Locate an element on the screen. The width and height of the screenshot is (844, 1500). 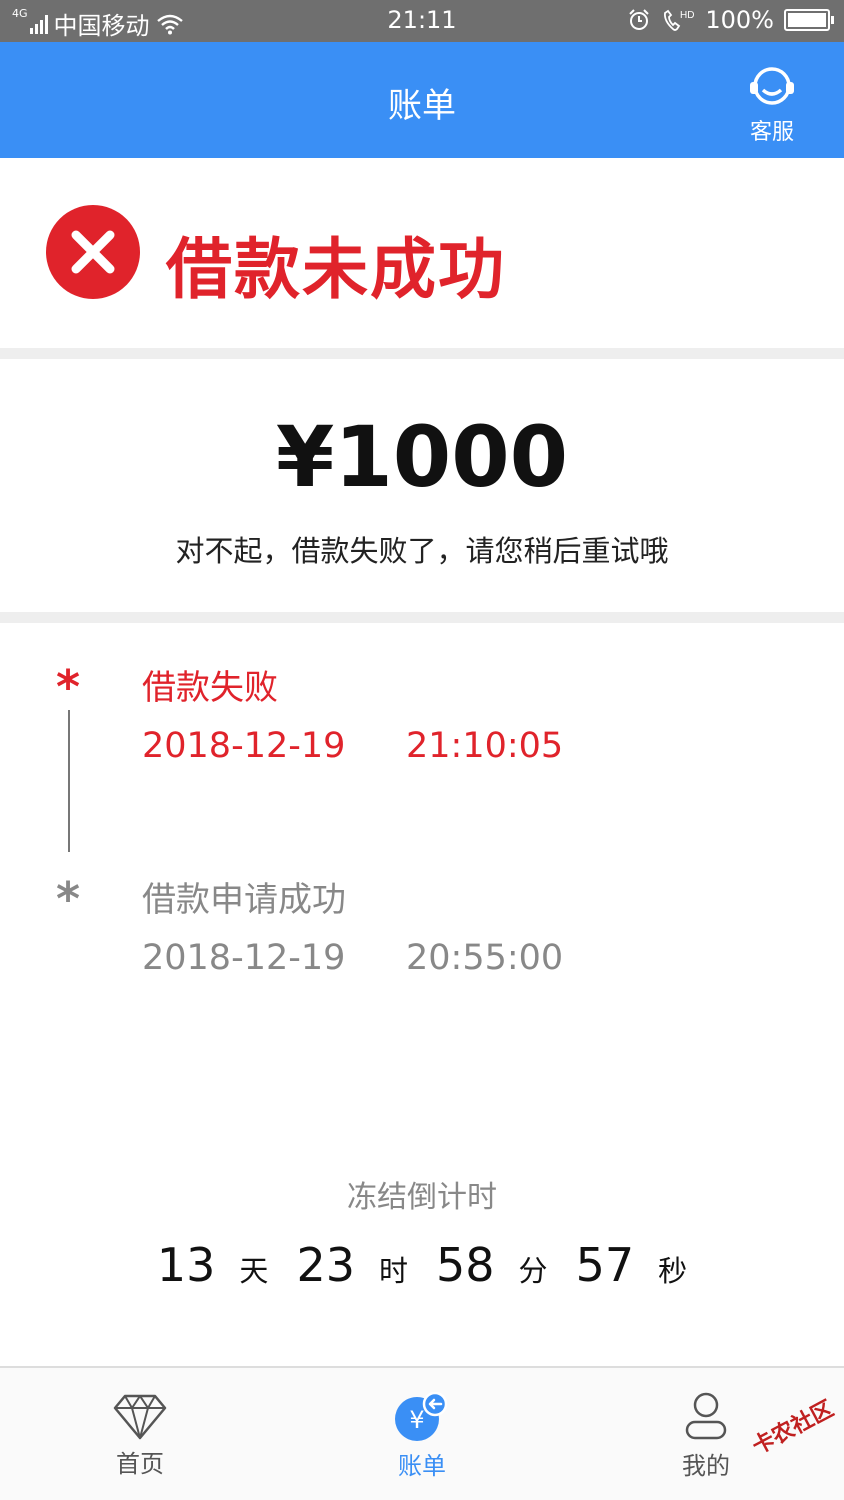
customer-service-button: 客服 is located at coordinates (772, 105).